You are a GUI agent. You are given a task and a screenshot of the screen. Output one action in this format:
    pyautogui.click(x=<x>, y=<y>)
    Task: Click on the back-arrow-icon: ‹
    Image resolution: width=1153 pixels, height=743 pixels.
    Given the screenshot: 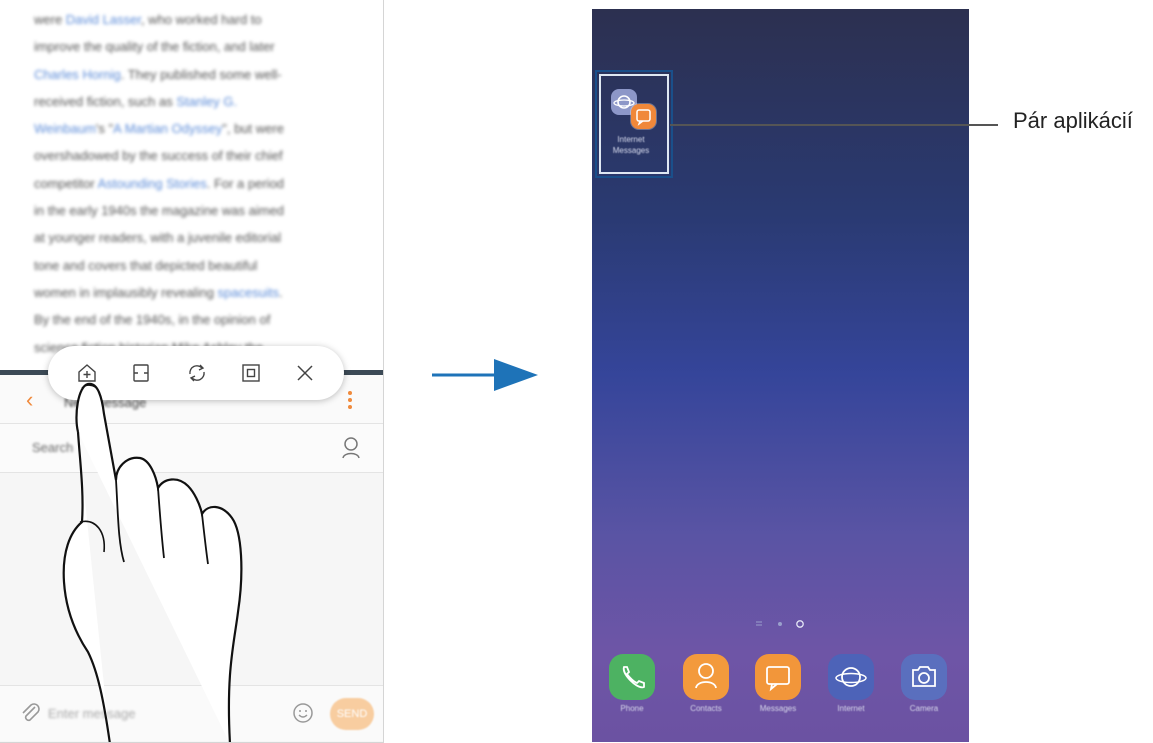 What is the action you would take?
    pyautogui.click(x=29, y=400)
    